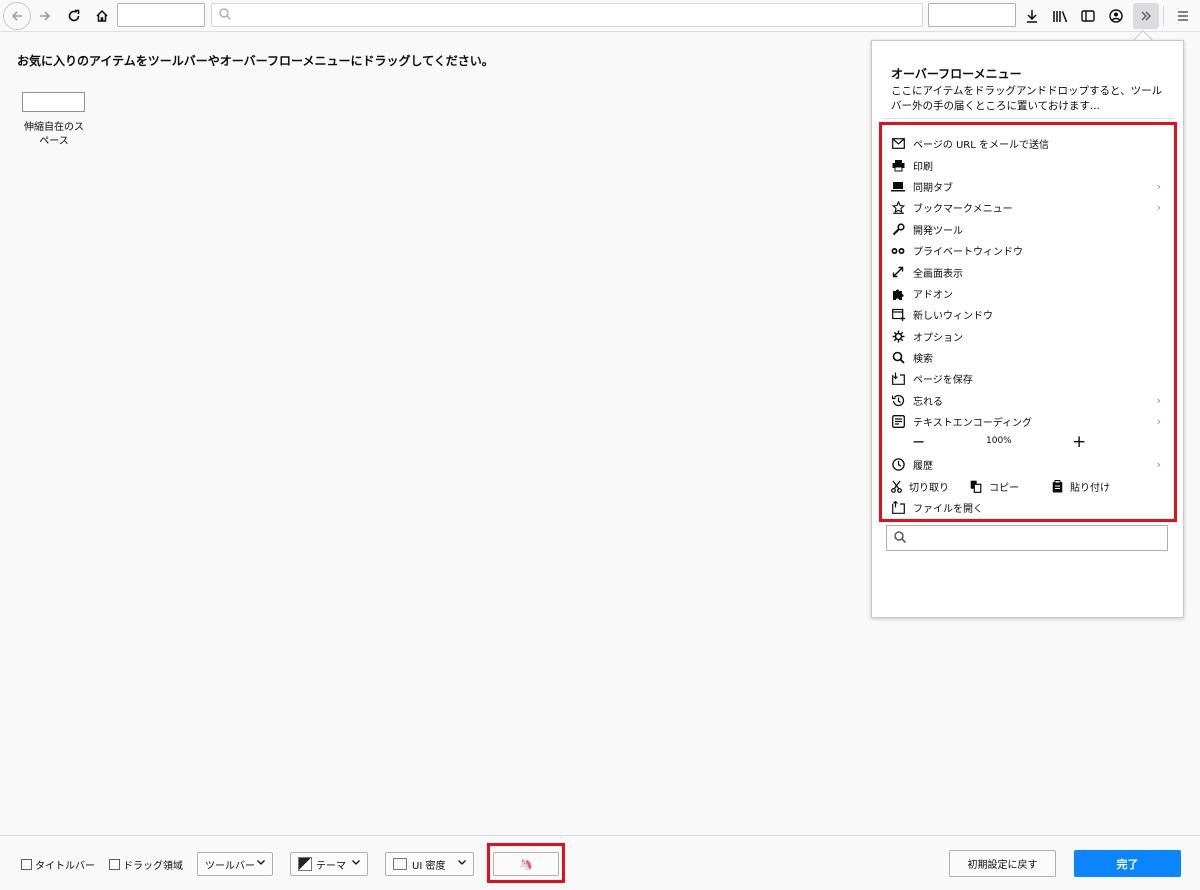 The width and height of the screenshot is (1200, 890). Describe the element at coordinates (898, 272) in the screenshot. I see `fullscreen-icon` at that location.